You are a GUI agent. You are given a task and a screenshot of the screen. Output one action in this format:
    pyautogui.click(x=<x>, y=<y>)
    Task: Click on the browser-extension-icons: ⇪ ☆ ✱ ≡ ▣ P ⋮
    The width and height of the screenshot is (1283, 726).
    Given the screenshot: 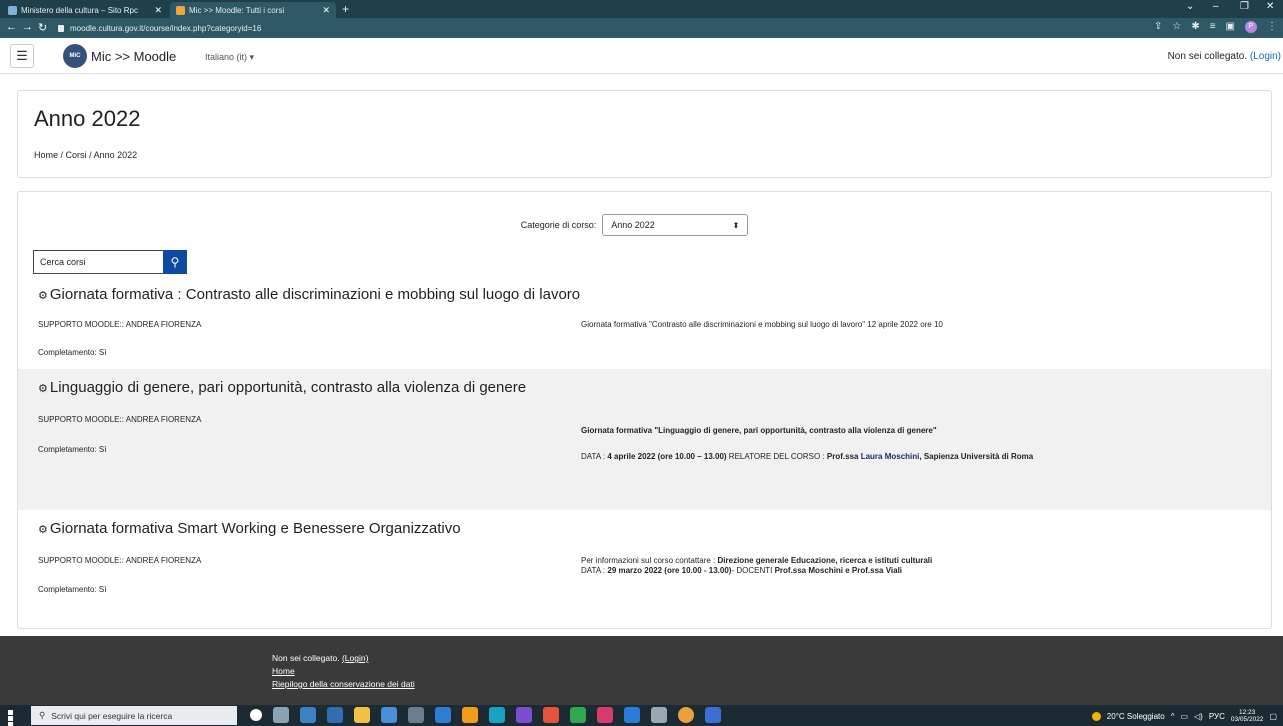 What is the action you would take?
    pyautogui.click(x=1215, y=27)
    